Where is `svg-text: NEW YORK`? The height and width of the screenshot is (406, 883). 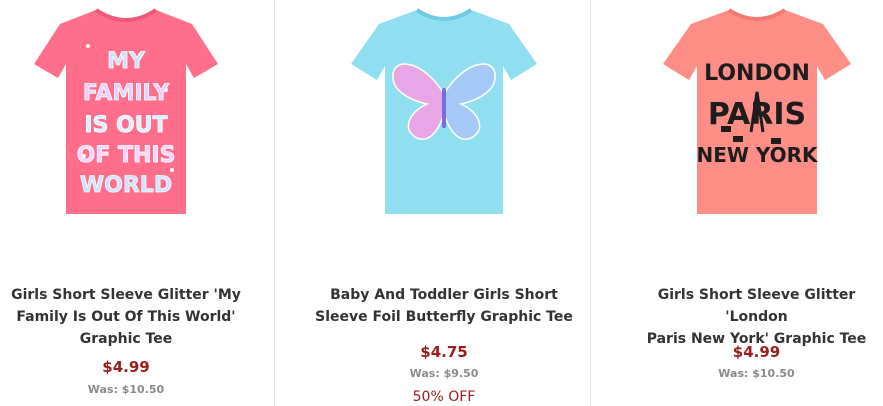
svg-text: NEW YORK is located at coordinates (757, 155).